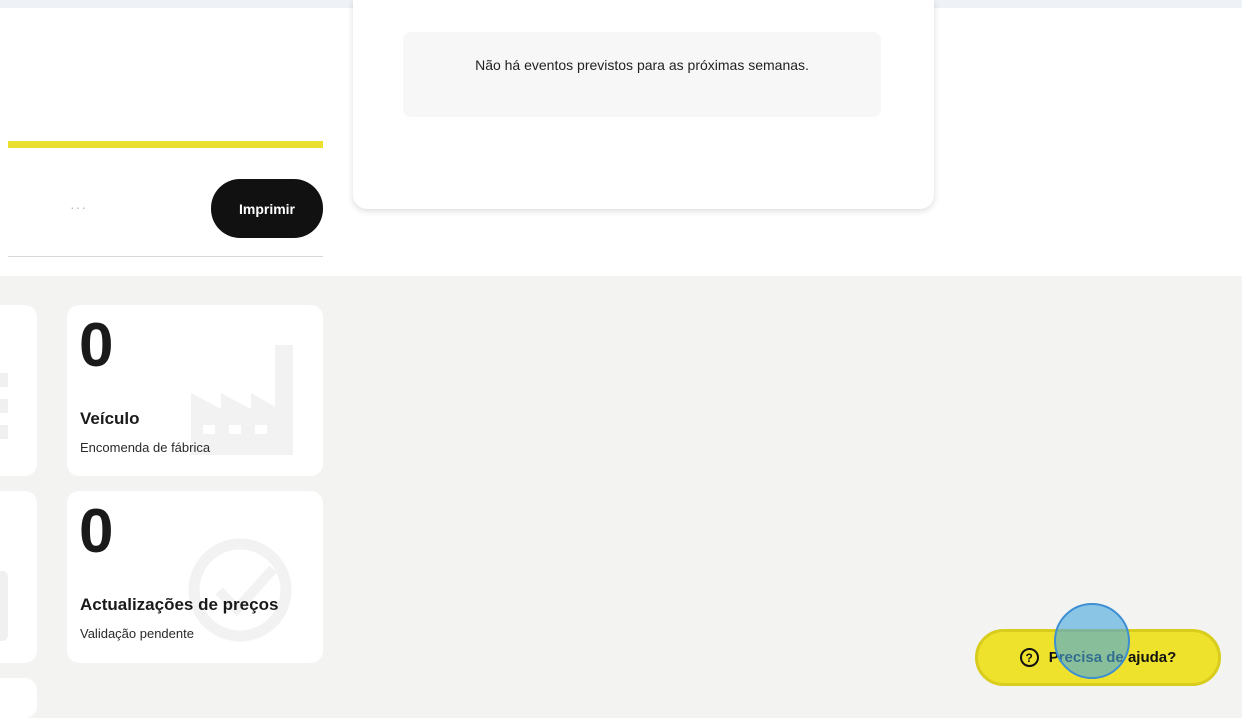 The width and height of the screenshot is (1242, 718). Describe the element at coordinates (137, 633) in the screenshot. I see `stat-subtitle: Validação pendente` at that location.